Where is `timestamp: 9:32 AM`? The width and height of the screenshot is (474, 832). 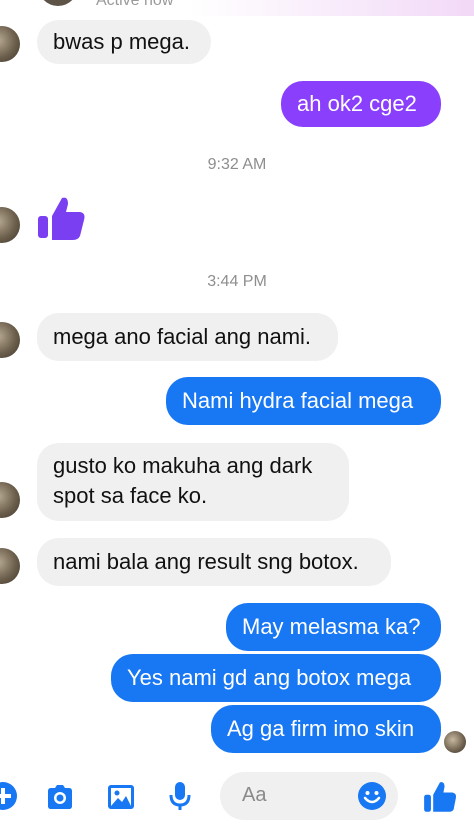
timestamp: 9:32 AM is located at coordinates (237, 164).